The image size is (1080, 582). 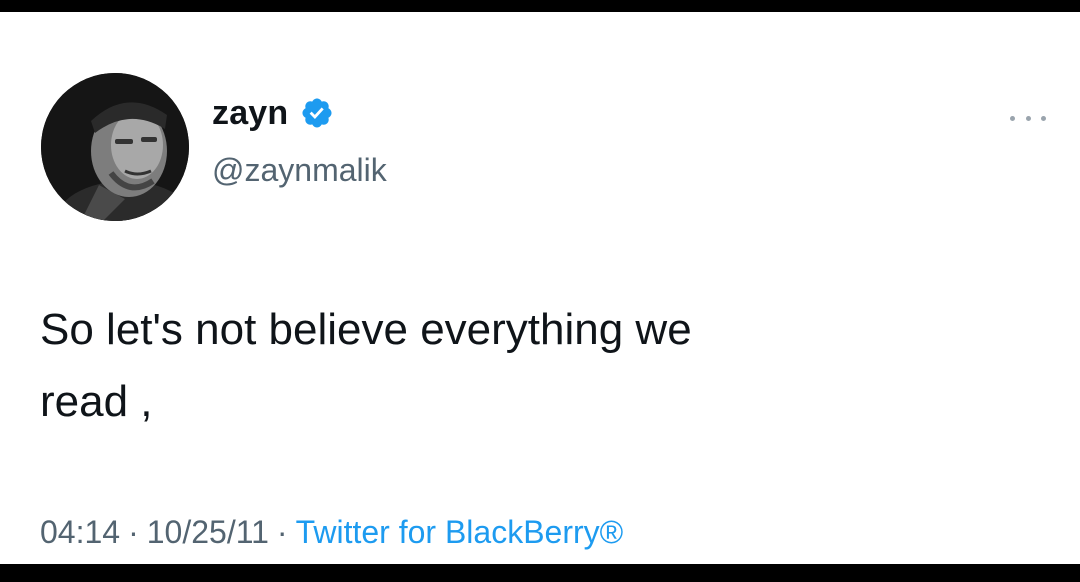 What do you see at coordinates (317, 113) in the screenshot?
I see `verified-badge-icon` at bounding box center [317, 113].